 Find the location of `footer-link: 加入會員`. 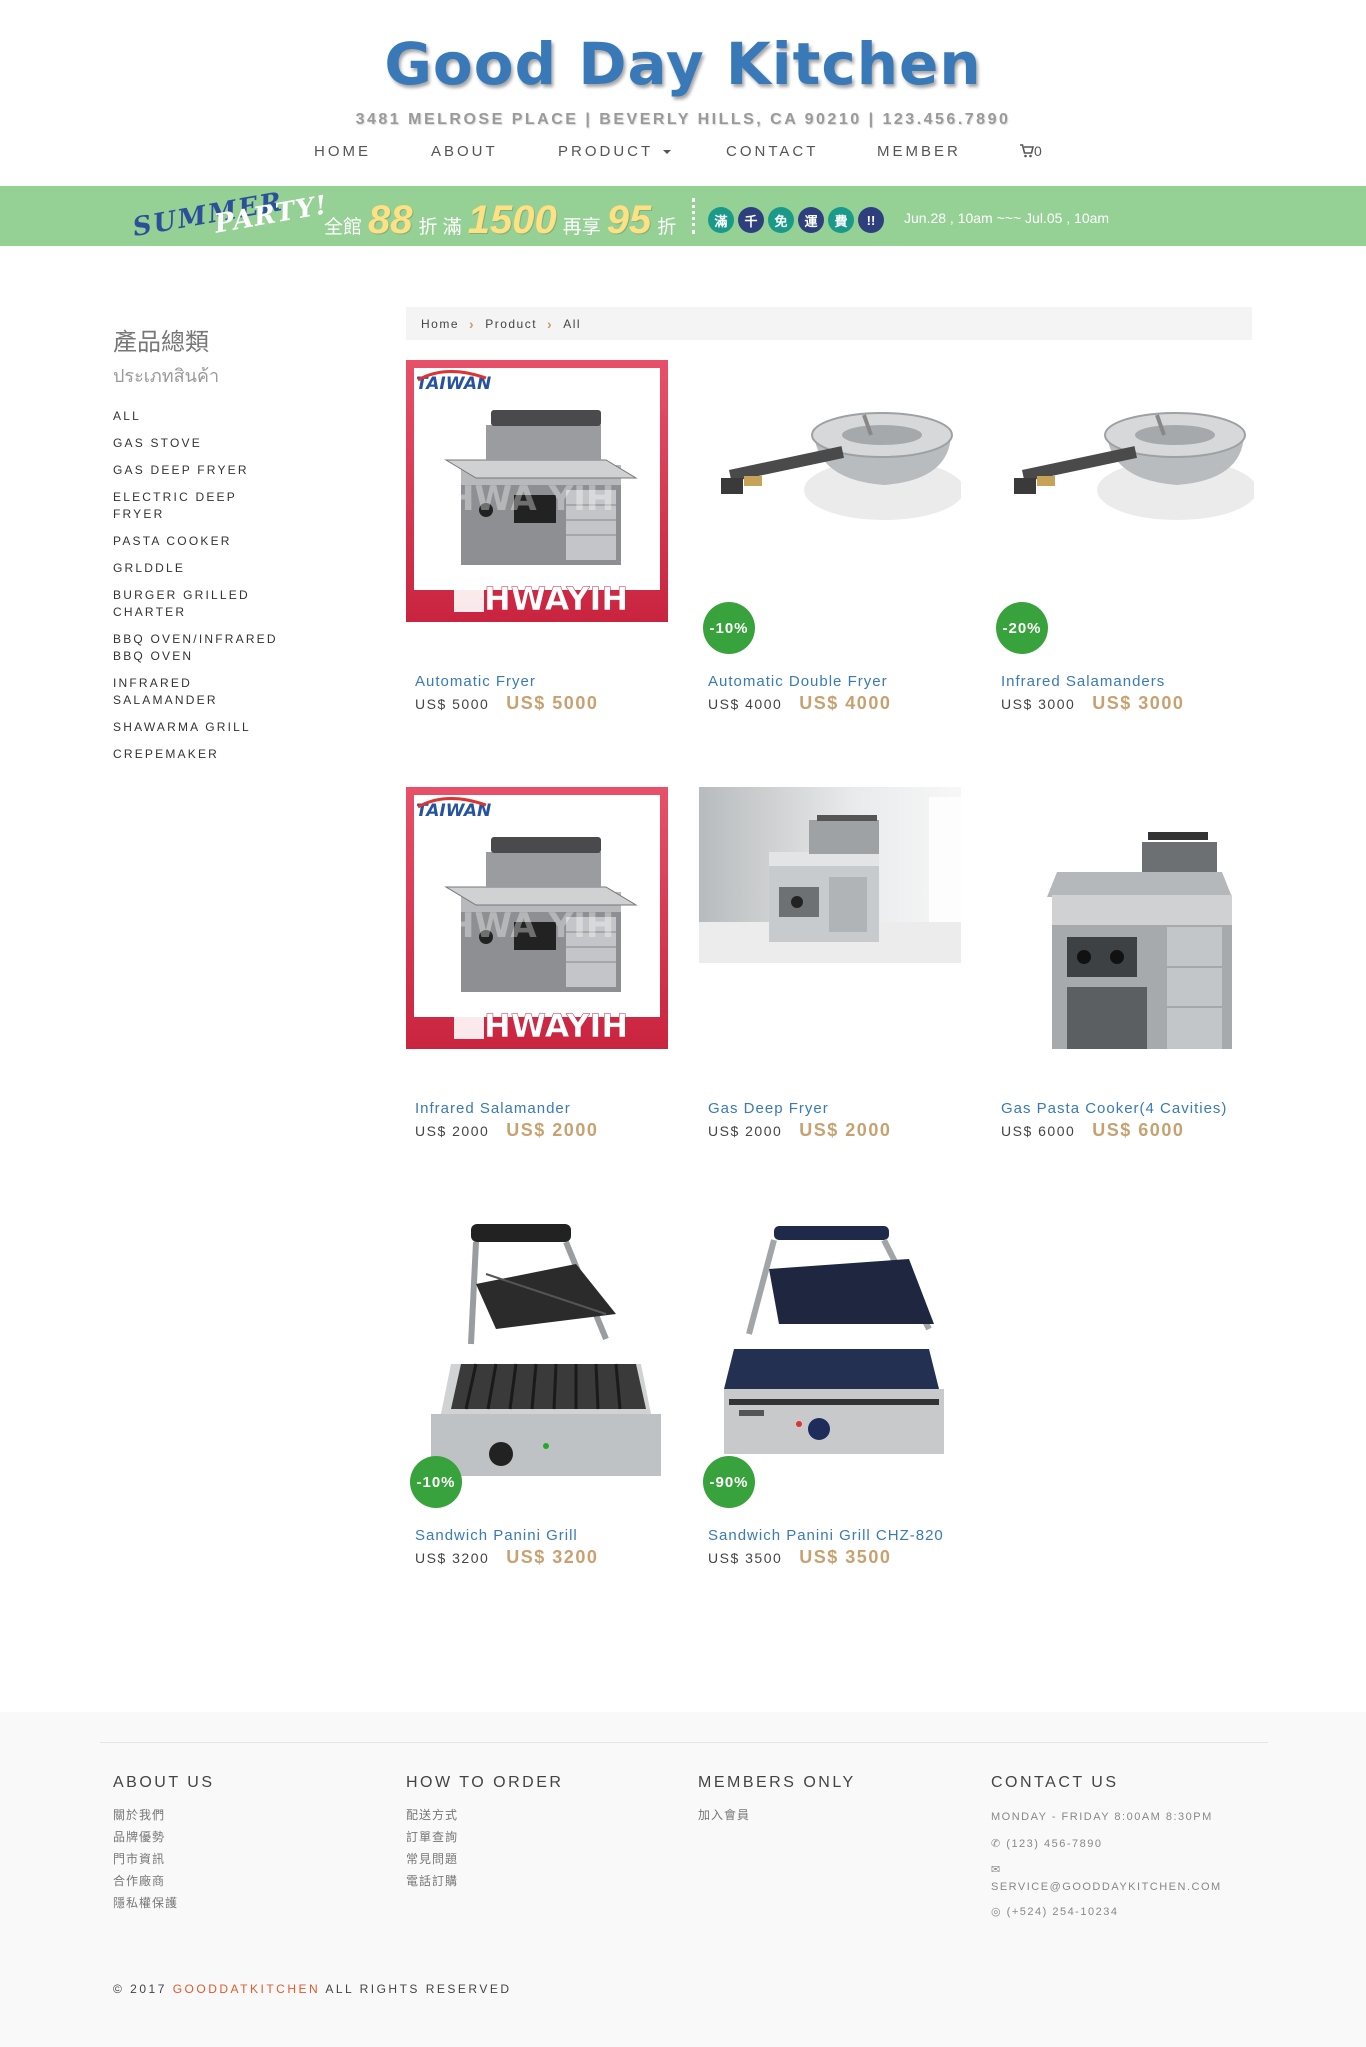

footer-link: 加入會員 is located at coordinates (777, 1815).